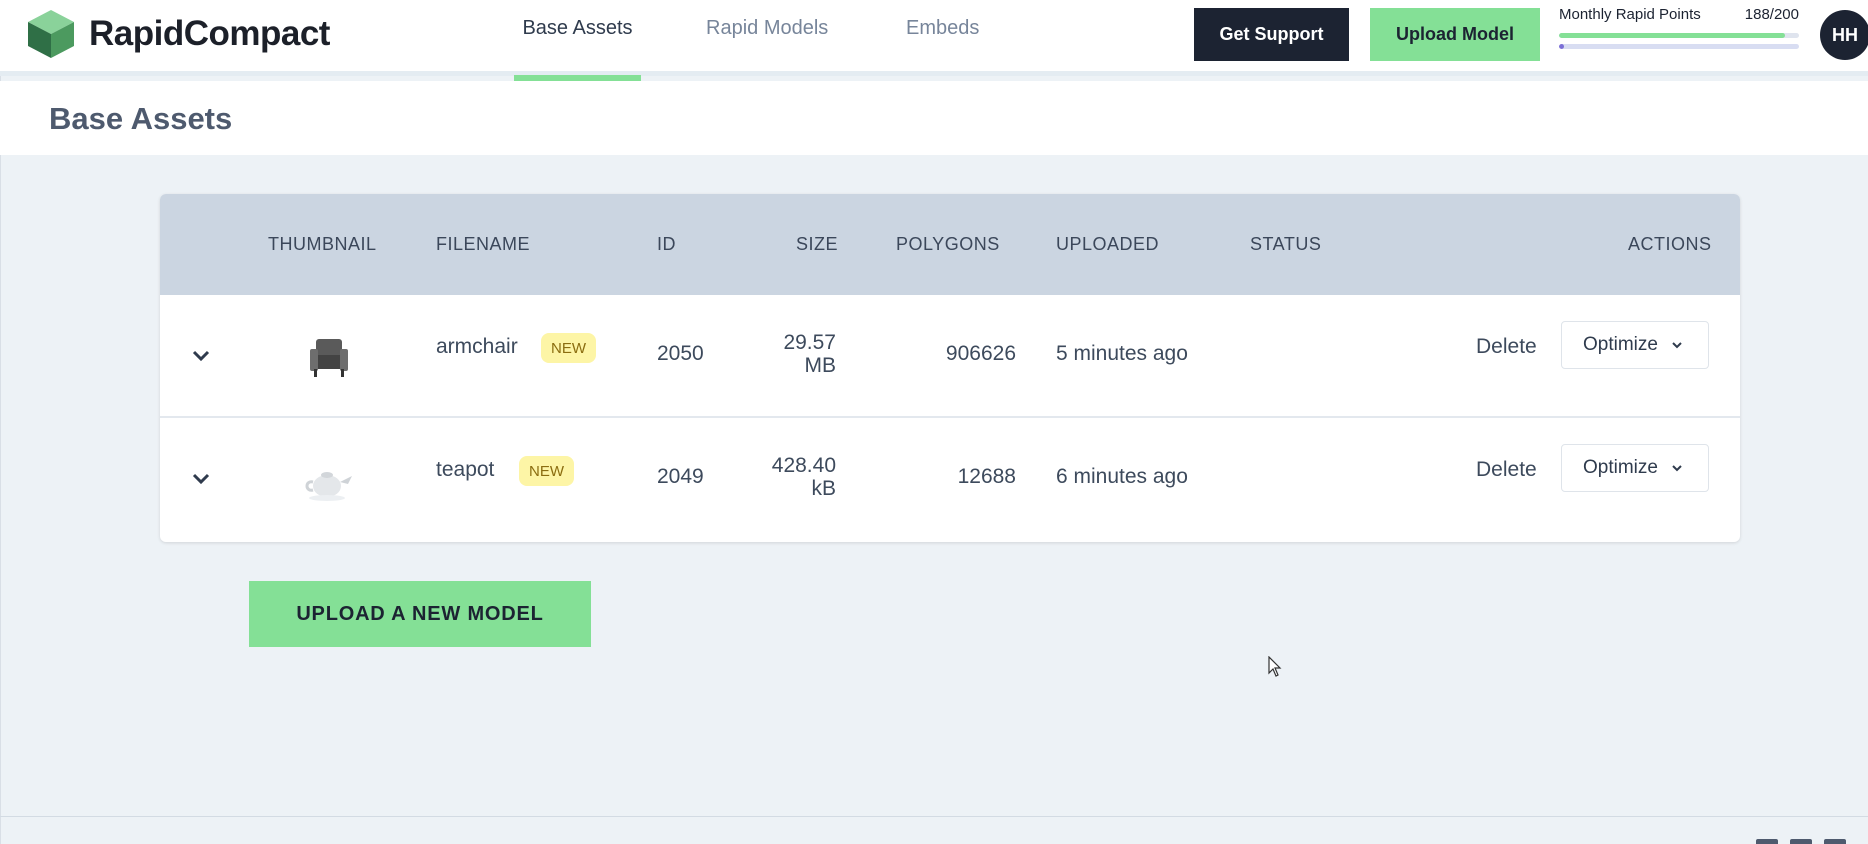 The image size is (1868, 844). What do you see at coordinates (1679, 46) in the screenshot?
I see `secondary-progress-bar` at bounding box center [1679, 46].